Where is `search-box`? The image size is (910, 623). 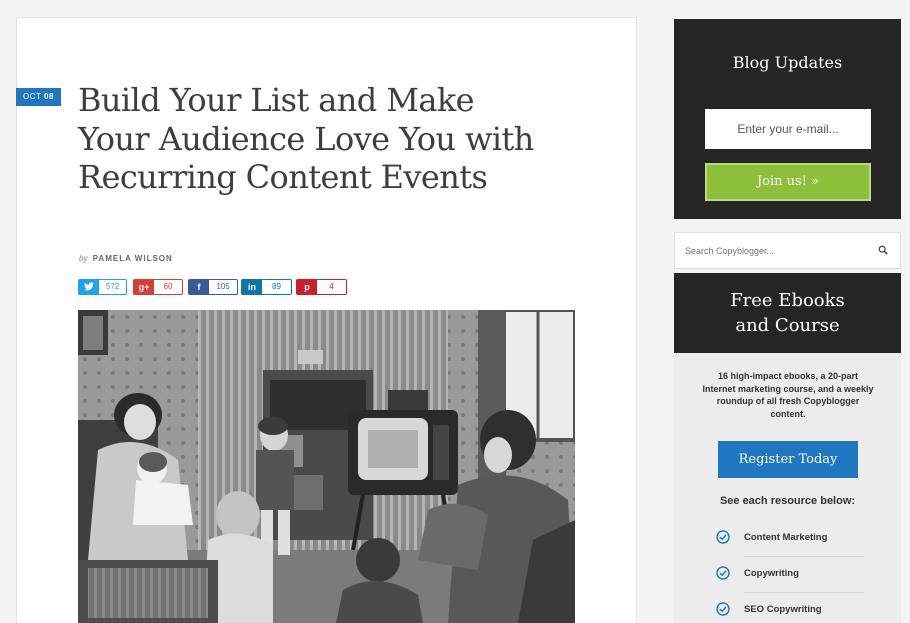 search-box is located at coordinates (787, 250).